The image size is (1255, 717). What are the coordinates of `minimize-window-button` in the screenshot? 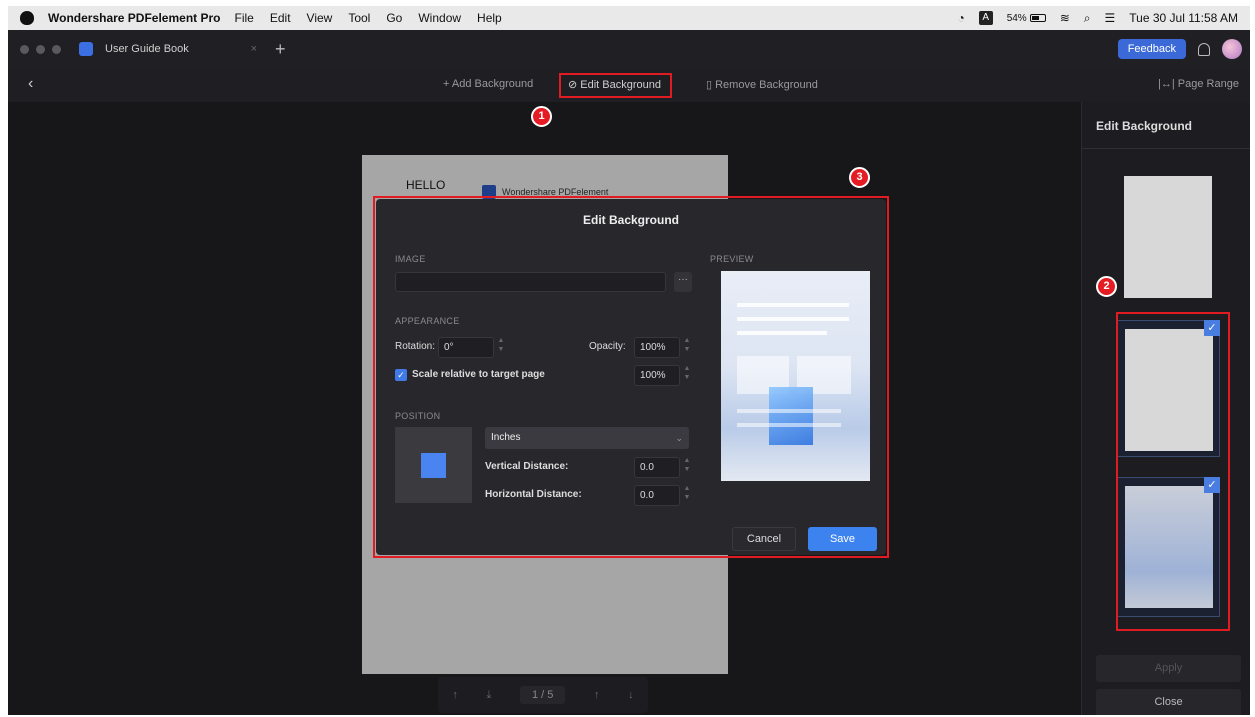 It's located at (40, 49).